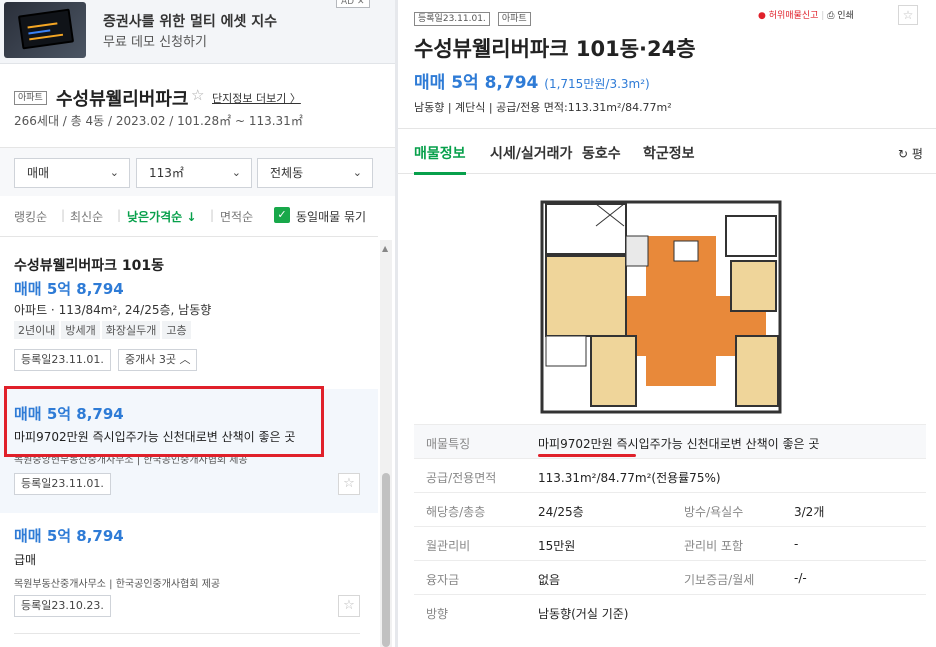 The height and width of the screenshot is (647, 936). Describe the element at coordinates (89, 265) in the screenshot. I see `listing-title: 수성뷰웰리버파크 101동` at that location.